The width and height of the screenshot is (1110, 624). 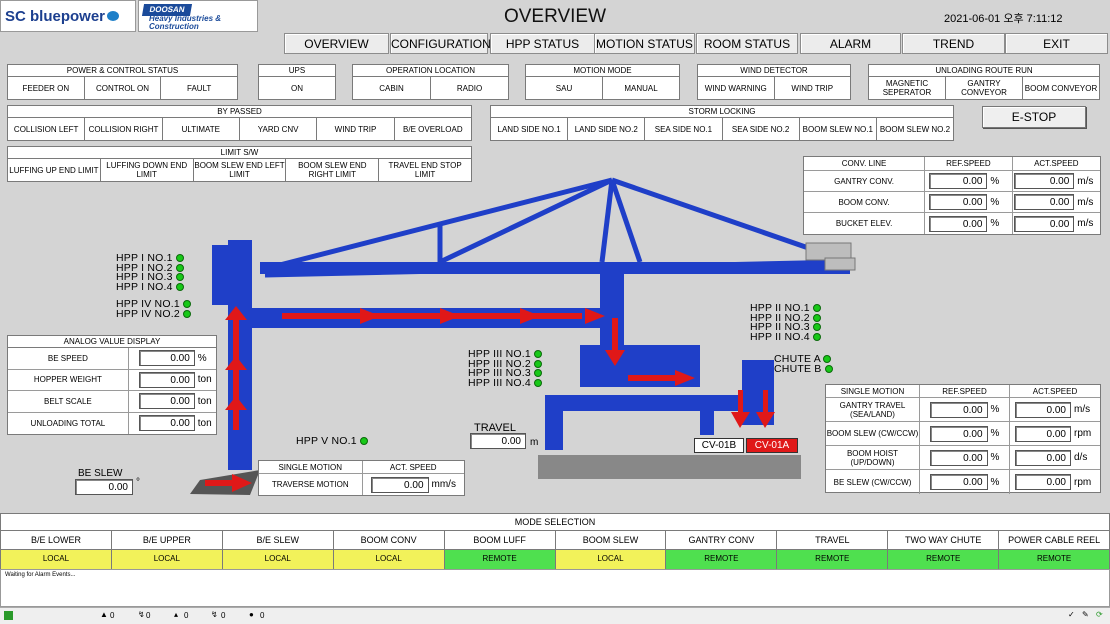 What do you see at coordinates (148, 615) in the screenshot?
I see `status-count-2: 0` at bounding box center [148, 615].